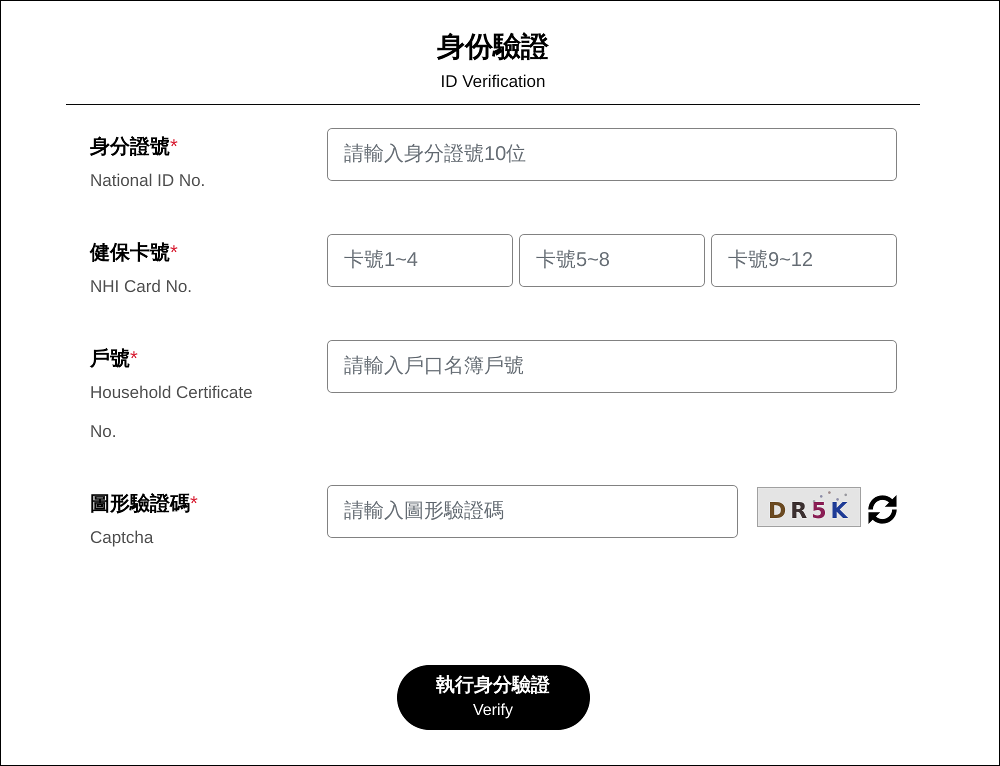 This screenshot has height=766, width=1000. I want to click on field-label: 身分證號*, so click(134, 147).